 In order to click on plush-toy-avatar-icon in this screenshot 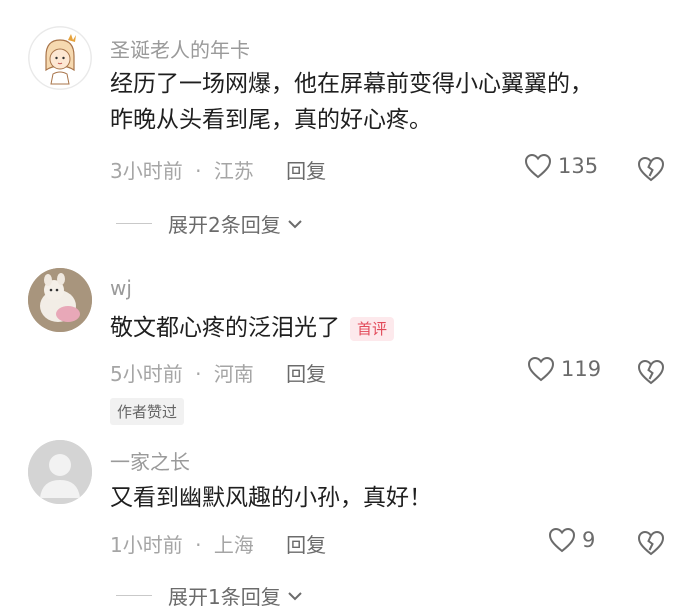, I will do `click(60, 300)`.